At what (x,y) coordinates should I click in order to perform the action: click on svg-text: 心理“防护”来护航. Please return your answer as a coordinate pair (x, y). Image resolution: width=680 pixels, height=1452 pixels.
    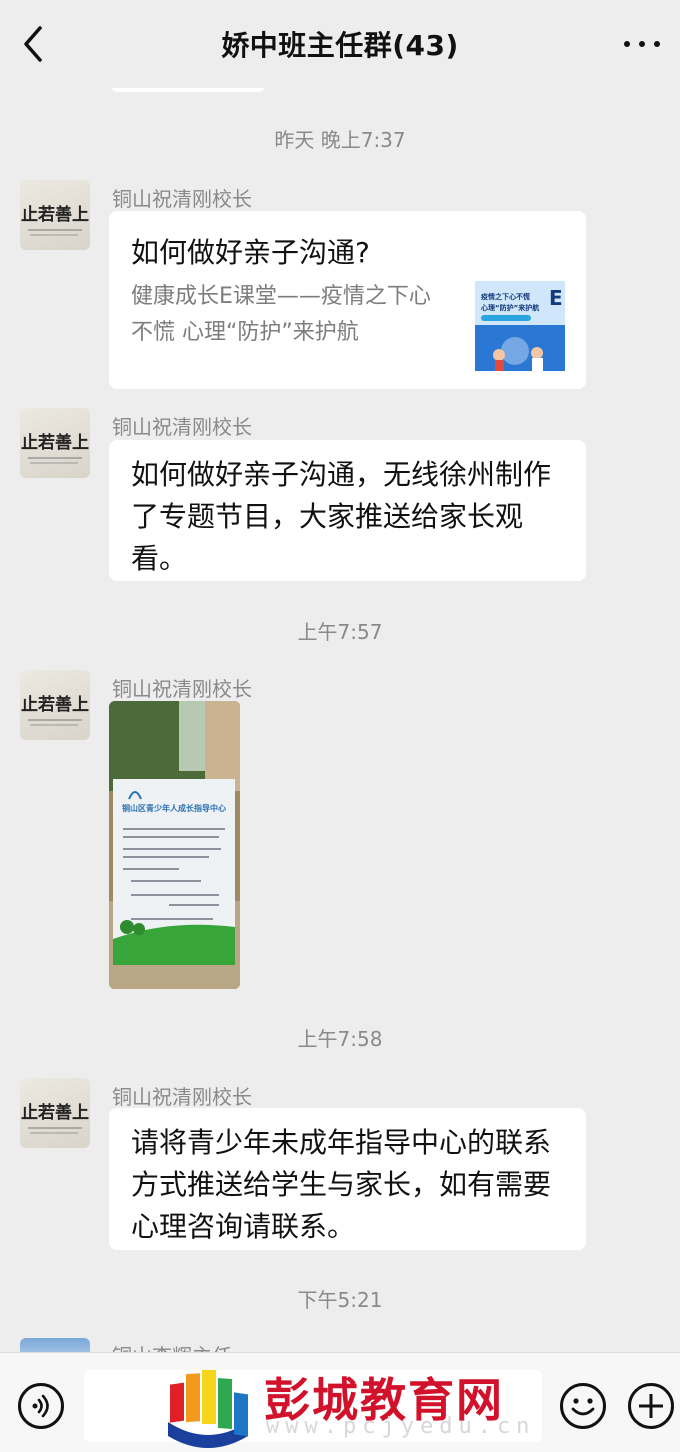
    Looking at the image, I should click on (510, 307).